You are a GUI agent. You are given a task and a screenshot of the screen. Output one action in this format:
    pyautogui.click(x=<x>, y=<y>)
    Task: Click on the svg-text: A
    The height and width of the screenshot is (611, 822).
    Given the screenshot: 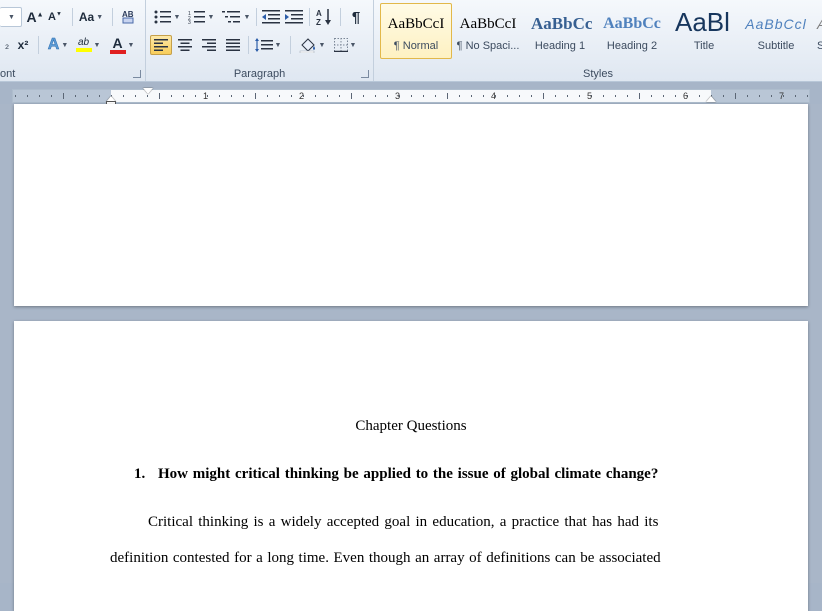 What is the action you would take?
    pyautogui.click(x=319, y=13)
    